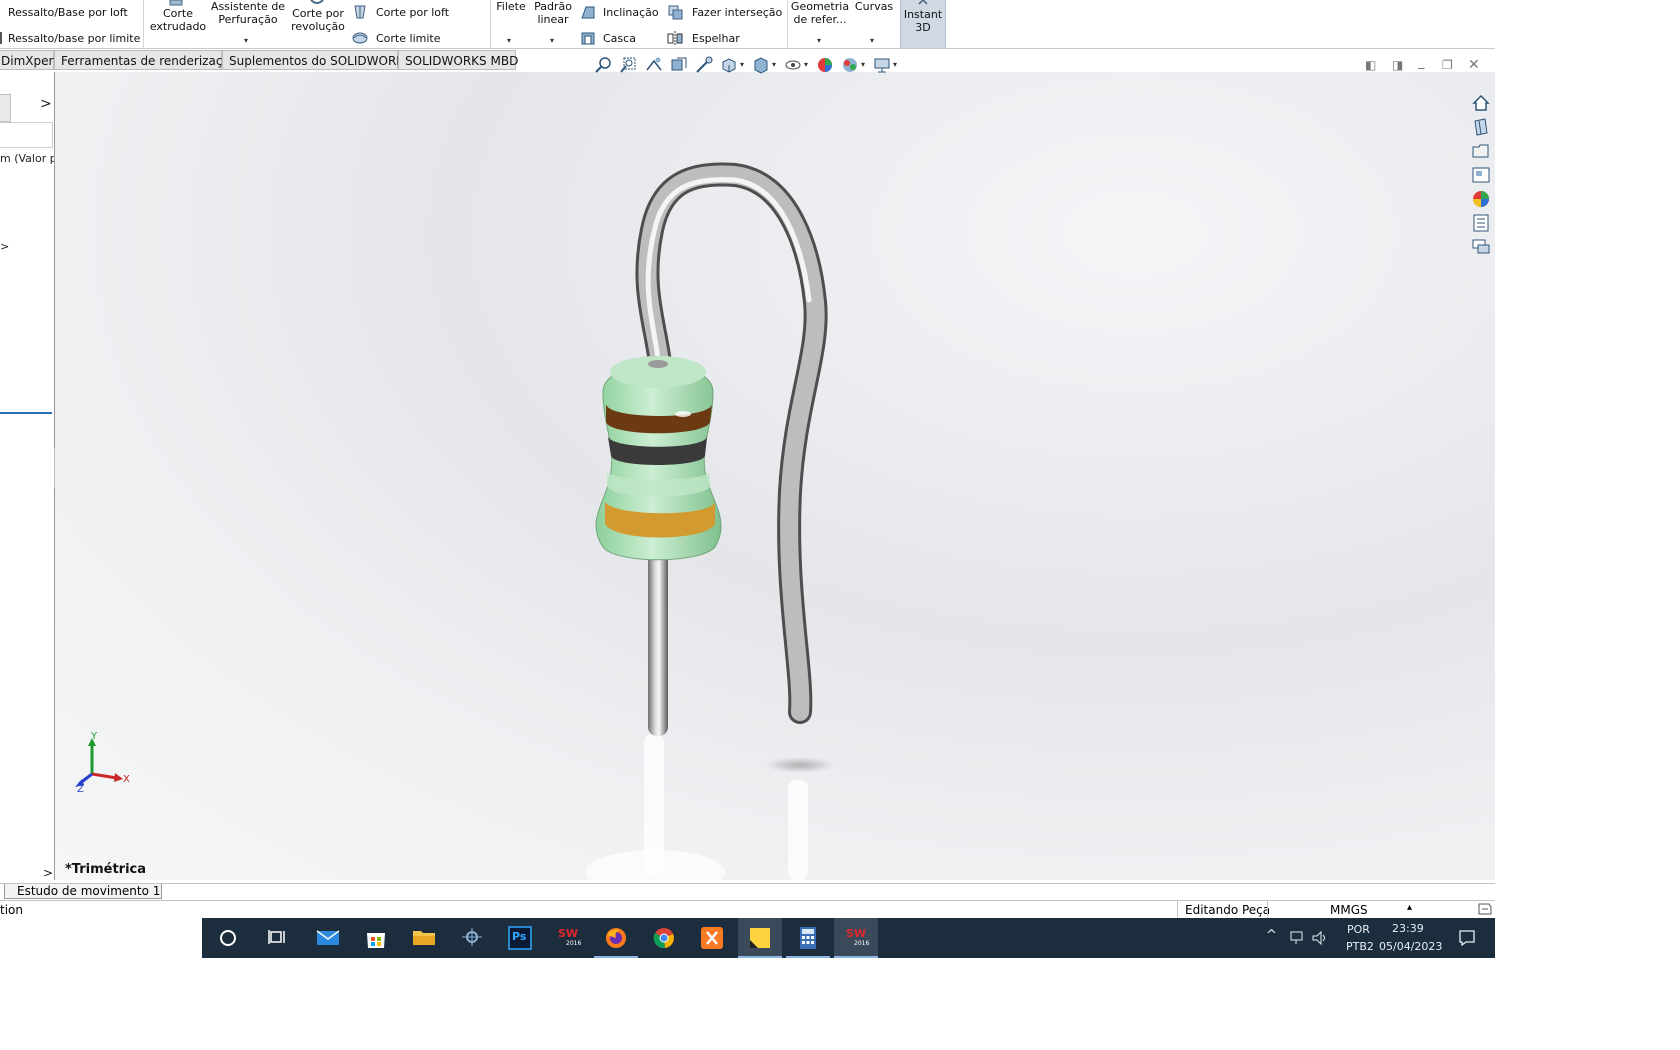 Image resolution: width=1680 pixels, height=1050 pixels. I want to click on inclinacao-button: Inclinação, so click(631, 12).